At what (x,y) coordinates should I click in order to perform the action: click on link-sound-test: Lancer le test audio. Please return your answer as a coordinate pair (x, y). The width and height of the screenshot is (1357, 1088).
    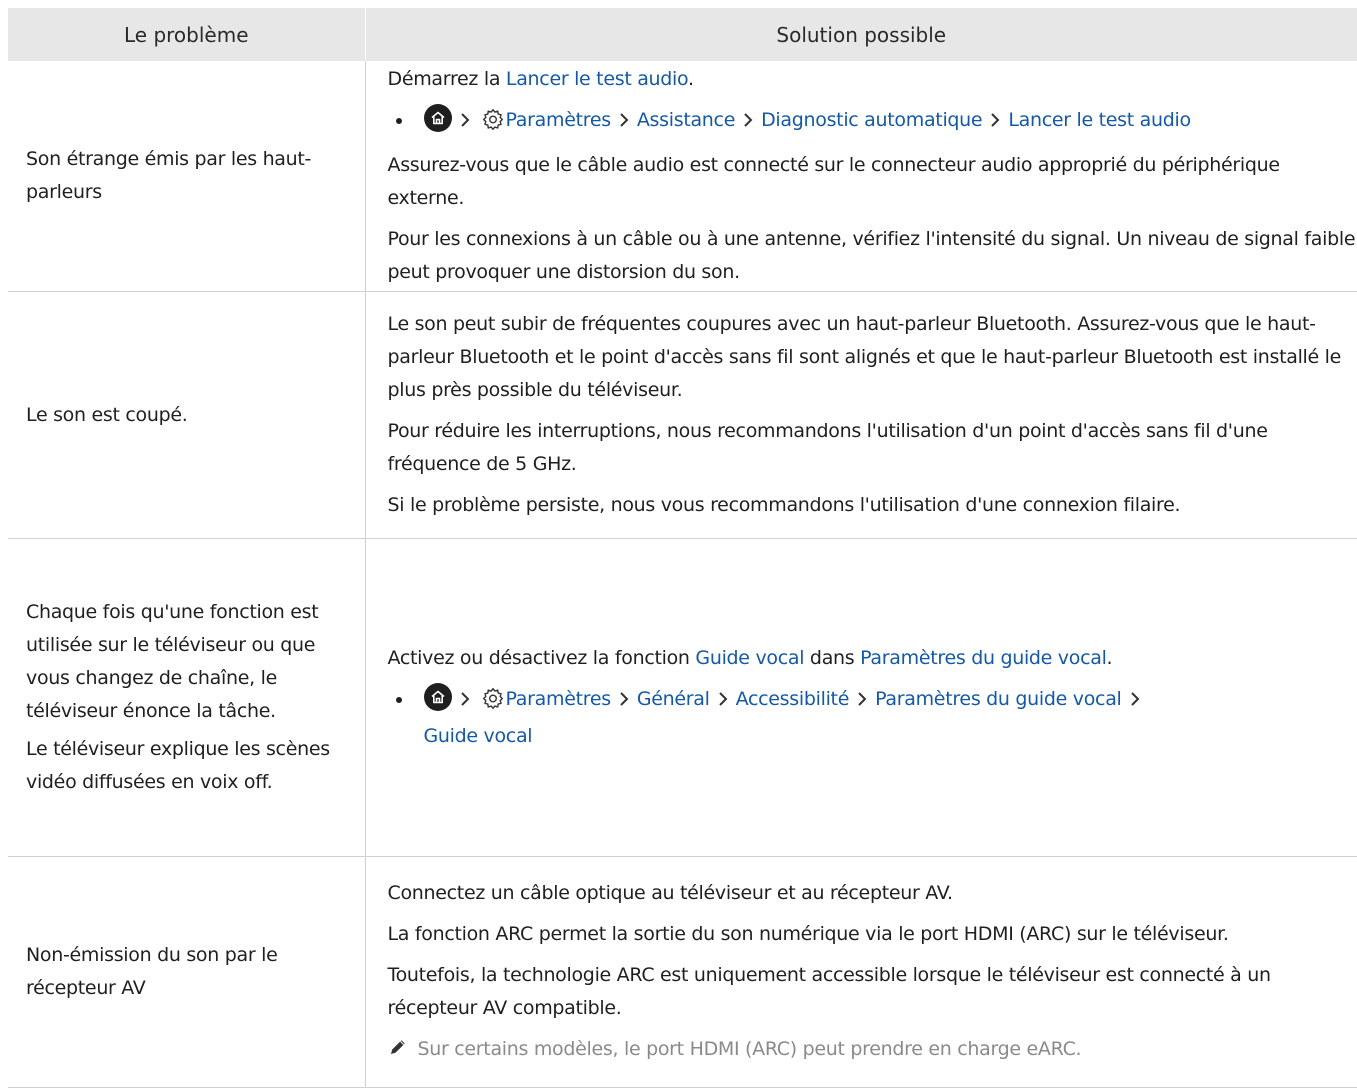
    Looking at the image, I should click on (597, 79).